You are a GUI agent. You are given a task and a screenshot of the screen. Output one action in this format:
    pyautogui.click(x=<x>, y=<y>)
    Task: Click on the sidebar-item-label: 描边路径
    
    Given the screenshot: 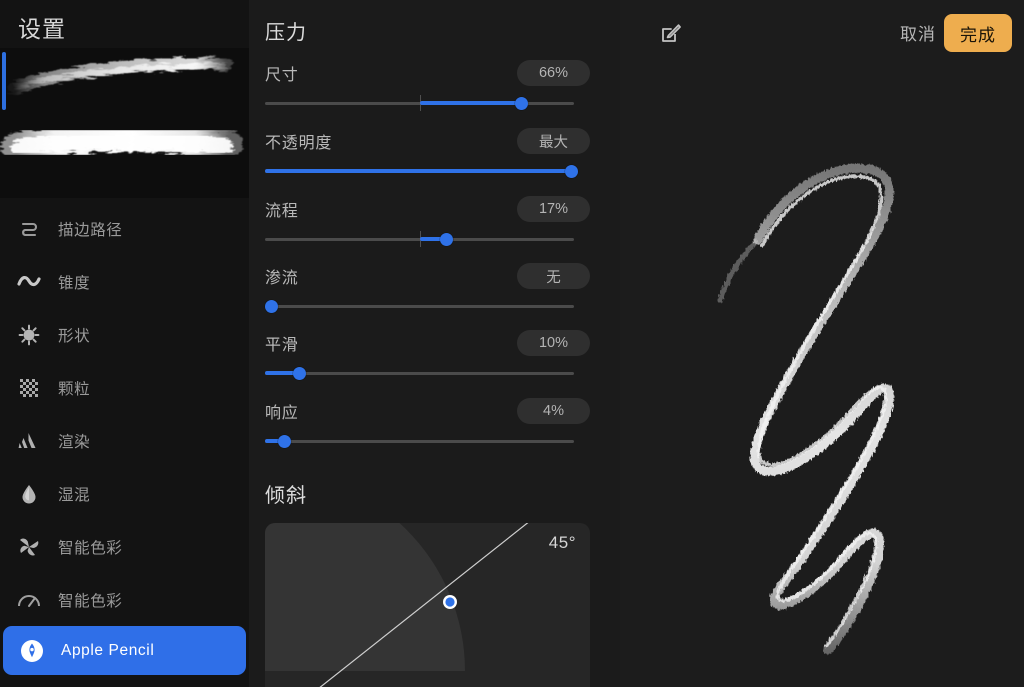 What is the action you would take?
    pyautogui.click(x=90, y=230)
    